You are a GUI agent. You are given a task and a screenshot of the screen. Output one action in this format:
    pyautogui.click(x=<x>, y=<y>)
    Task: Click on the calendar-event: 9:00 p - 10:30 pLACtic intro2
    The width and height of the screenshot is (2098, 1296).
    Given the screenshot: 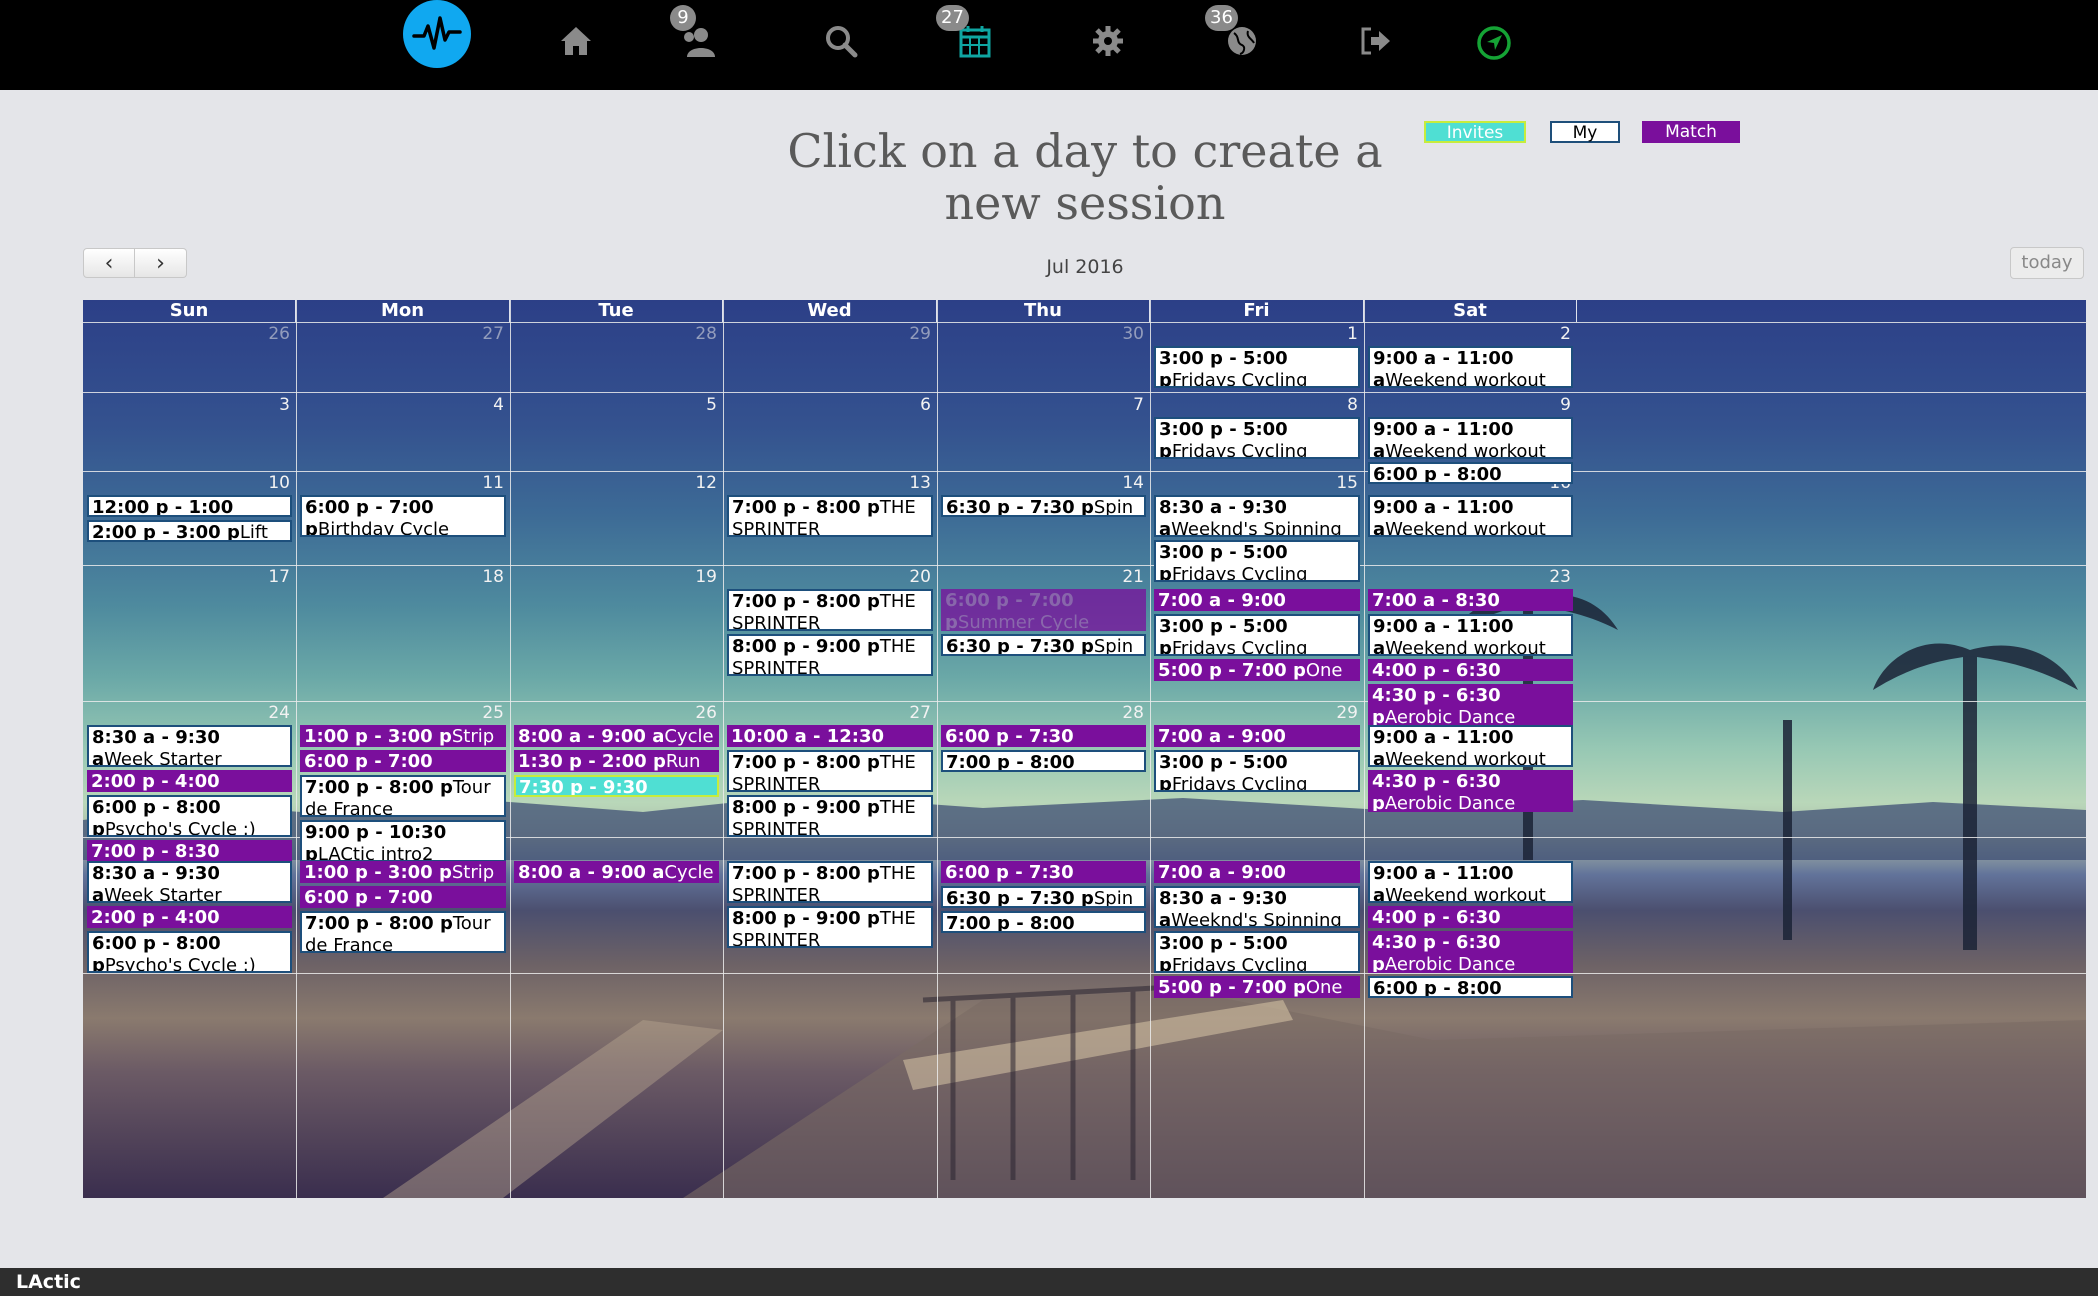 What is the action you would take?
    pyautogui.click(x=403, y=841)
    